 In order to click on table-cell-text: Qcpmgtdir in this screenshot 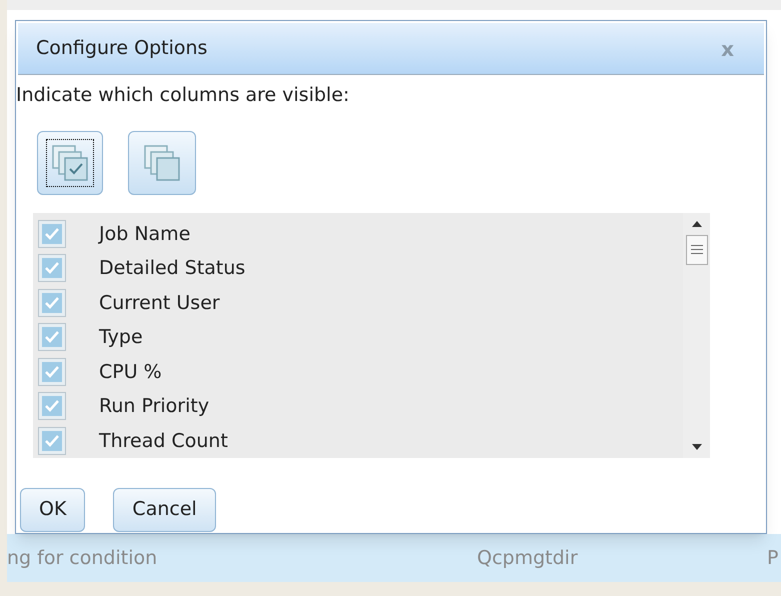, I will do `click(528, 558)`.